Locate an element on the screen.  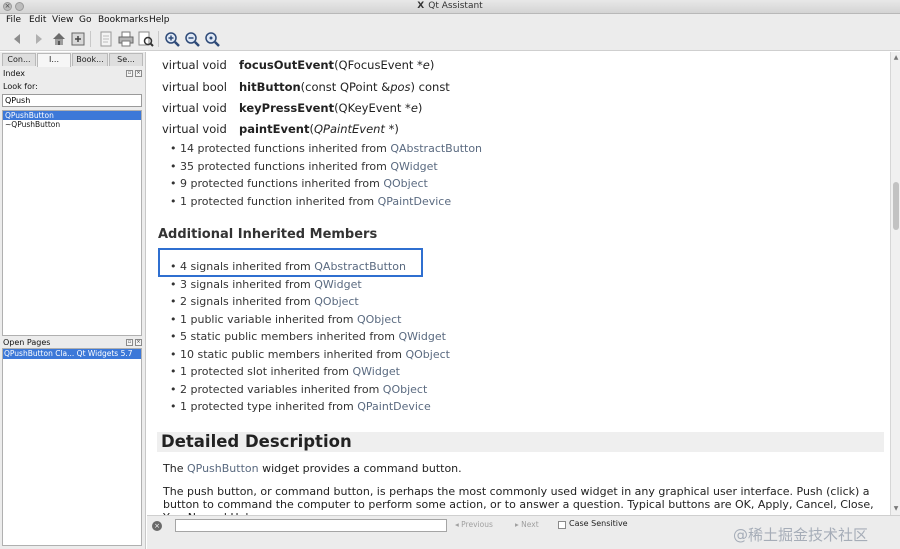
back-arrow-icon is located at coordinates (18, 39).